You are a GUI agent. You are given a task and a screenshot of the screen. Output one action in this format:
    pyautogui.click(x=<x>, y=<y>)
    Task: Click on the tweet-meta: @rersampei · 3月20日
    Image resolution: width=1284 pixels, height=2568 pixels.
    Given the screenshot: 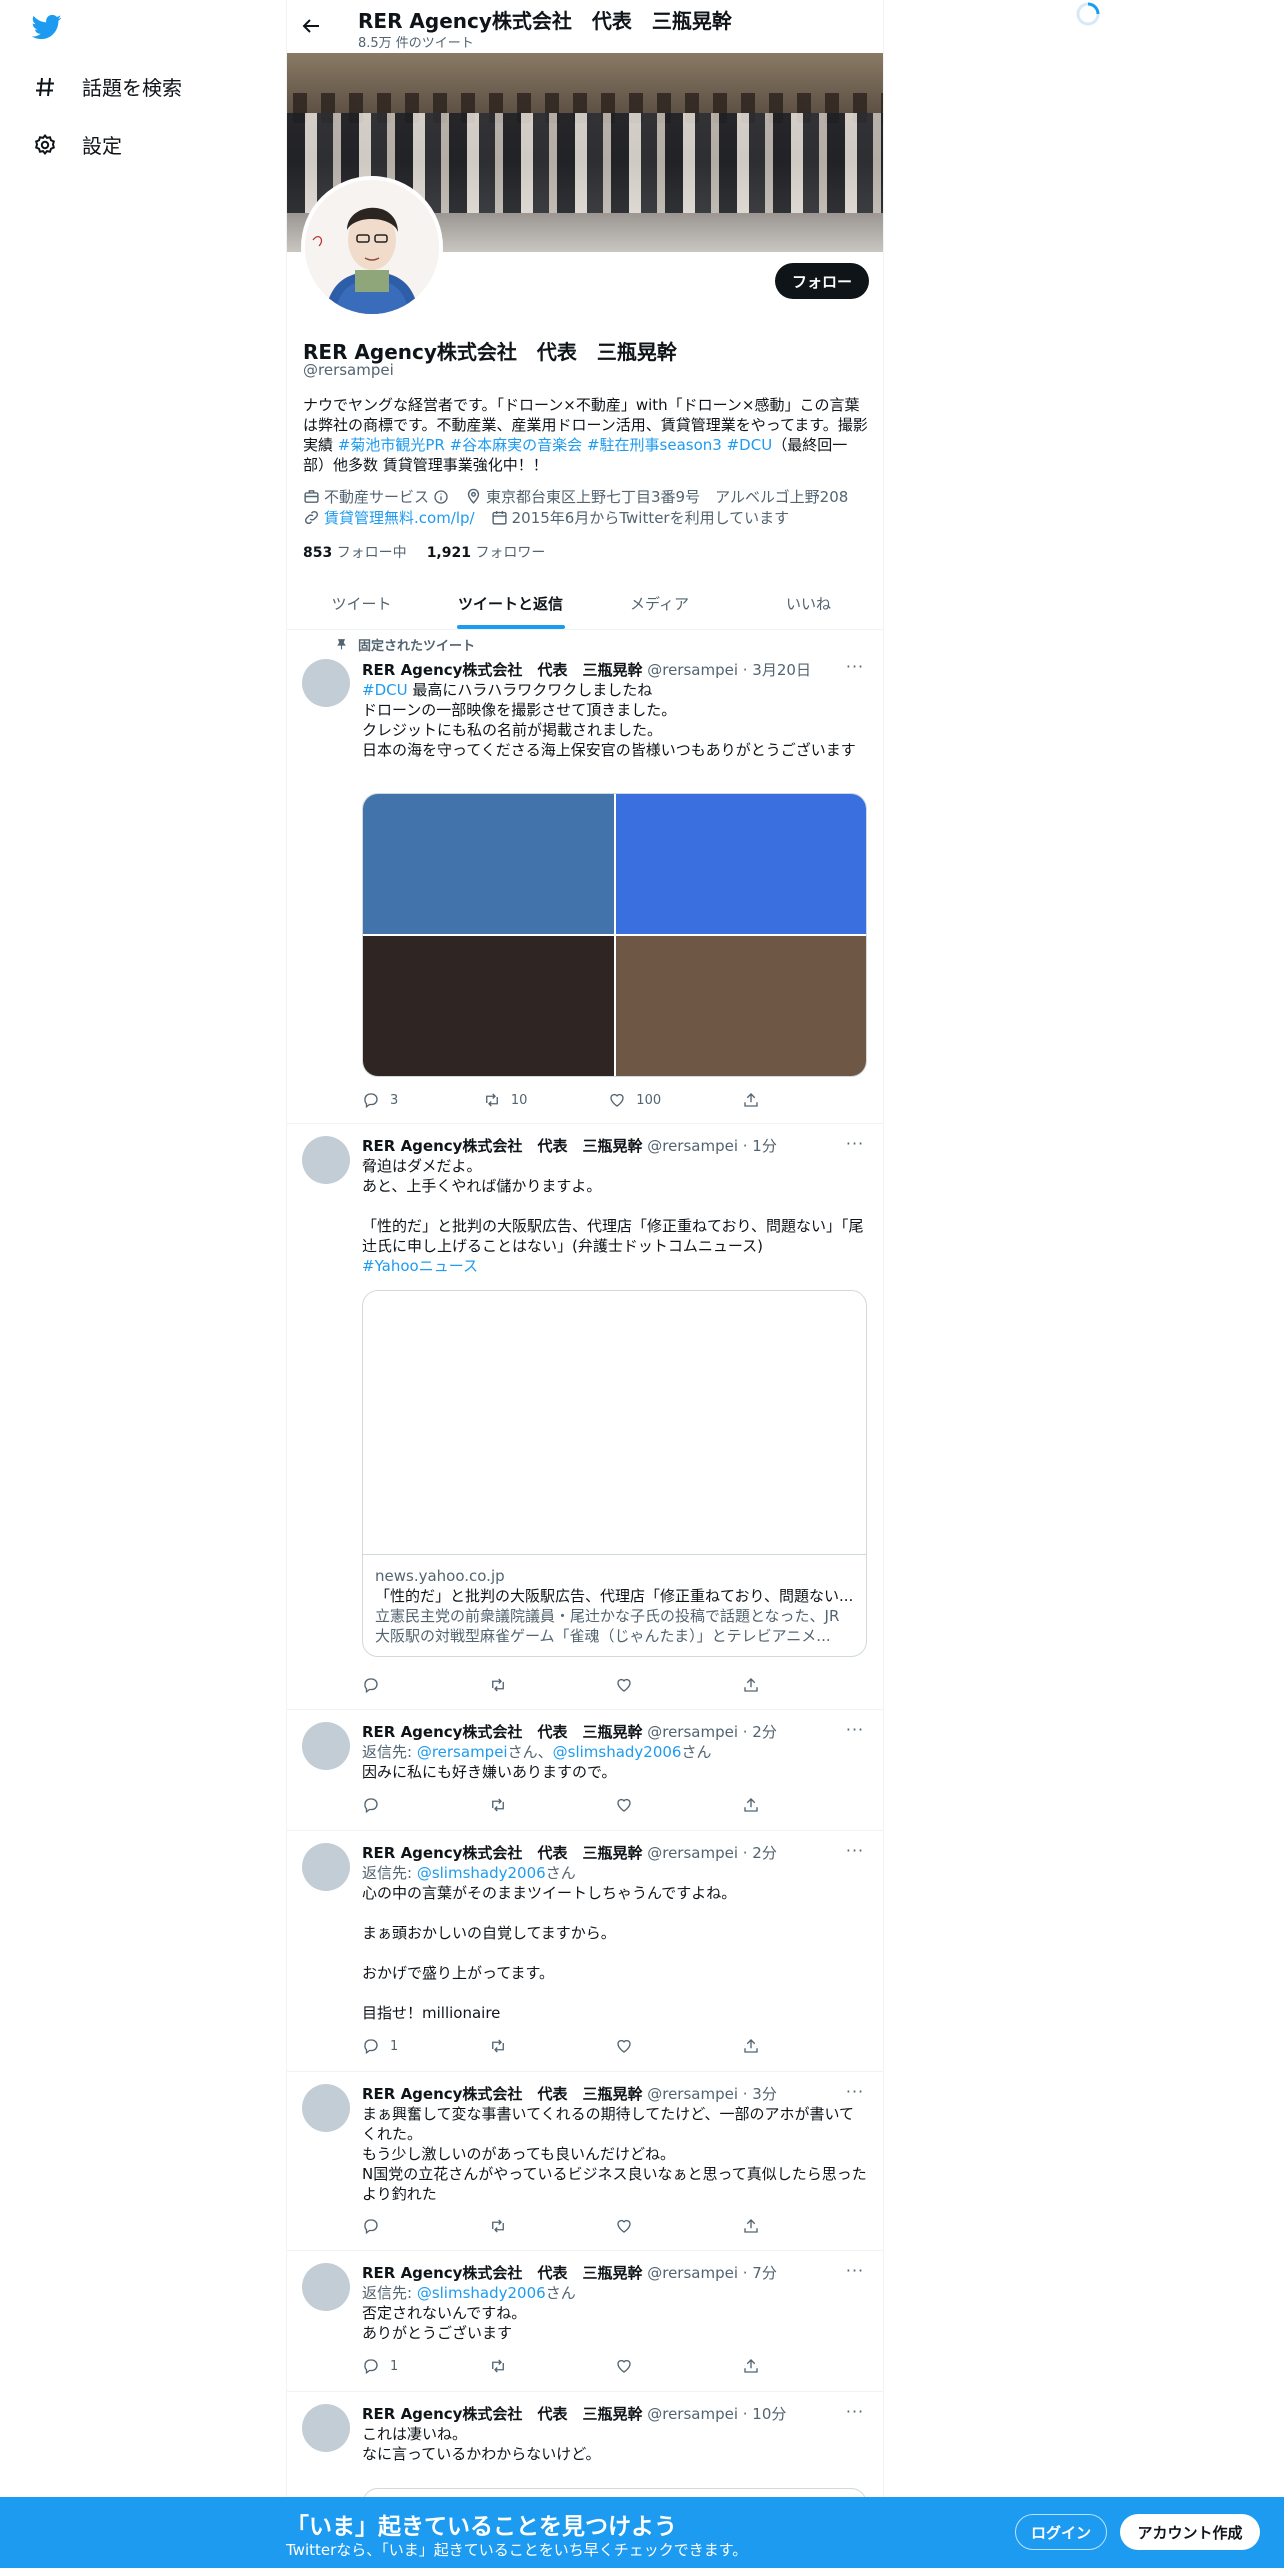 What is the action you would take?
    pyautogui.click(x=729, y=670)
    